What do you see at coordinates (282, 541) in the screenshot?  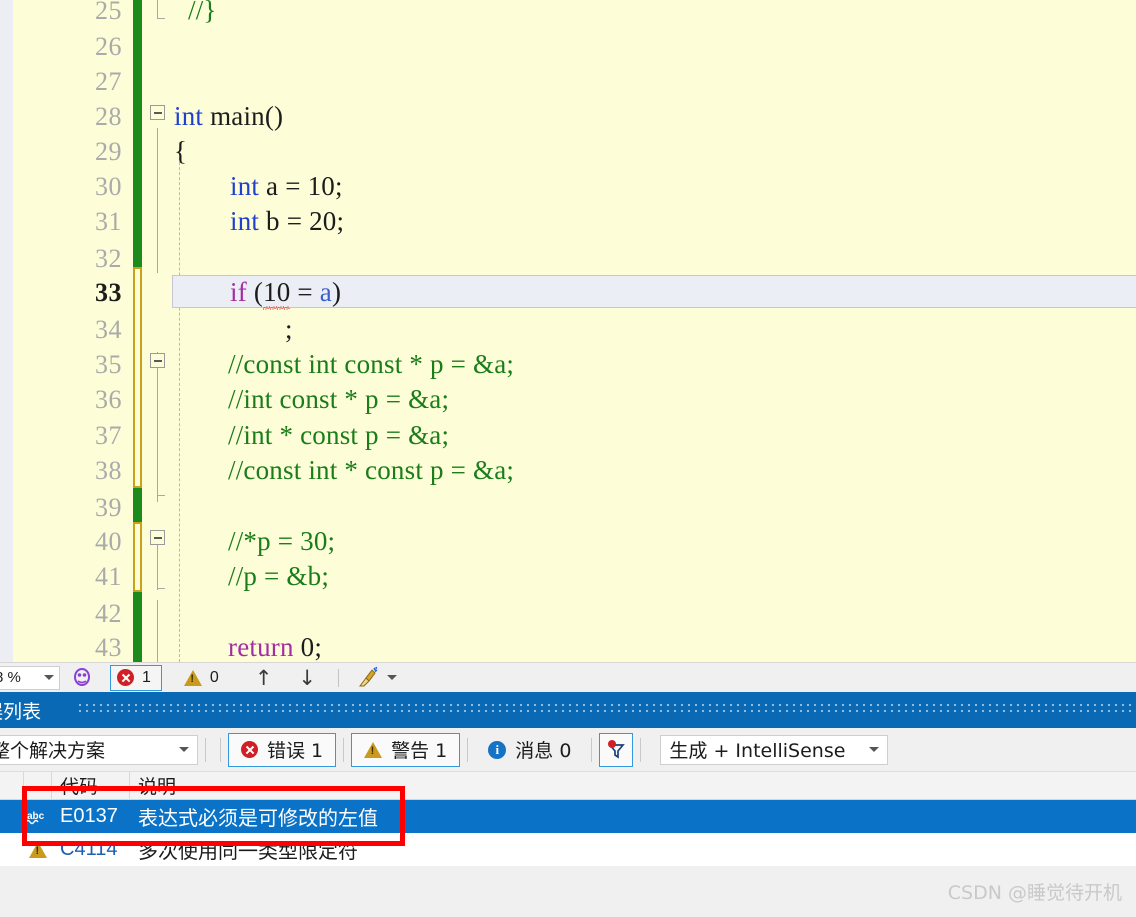 I see `code-comment: //*p = 30;` at bounding box center [282, 541].